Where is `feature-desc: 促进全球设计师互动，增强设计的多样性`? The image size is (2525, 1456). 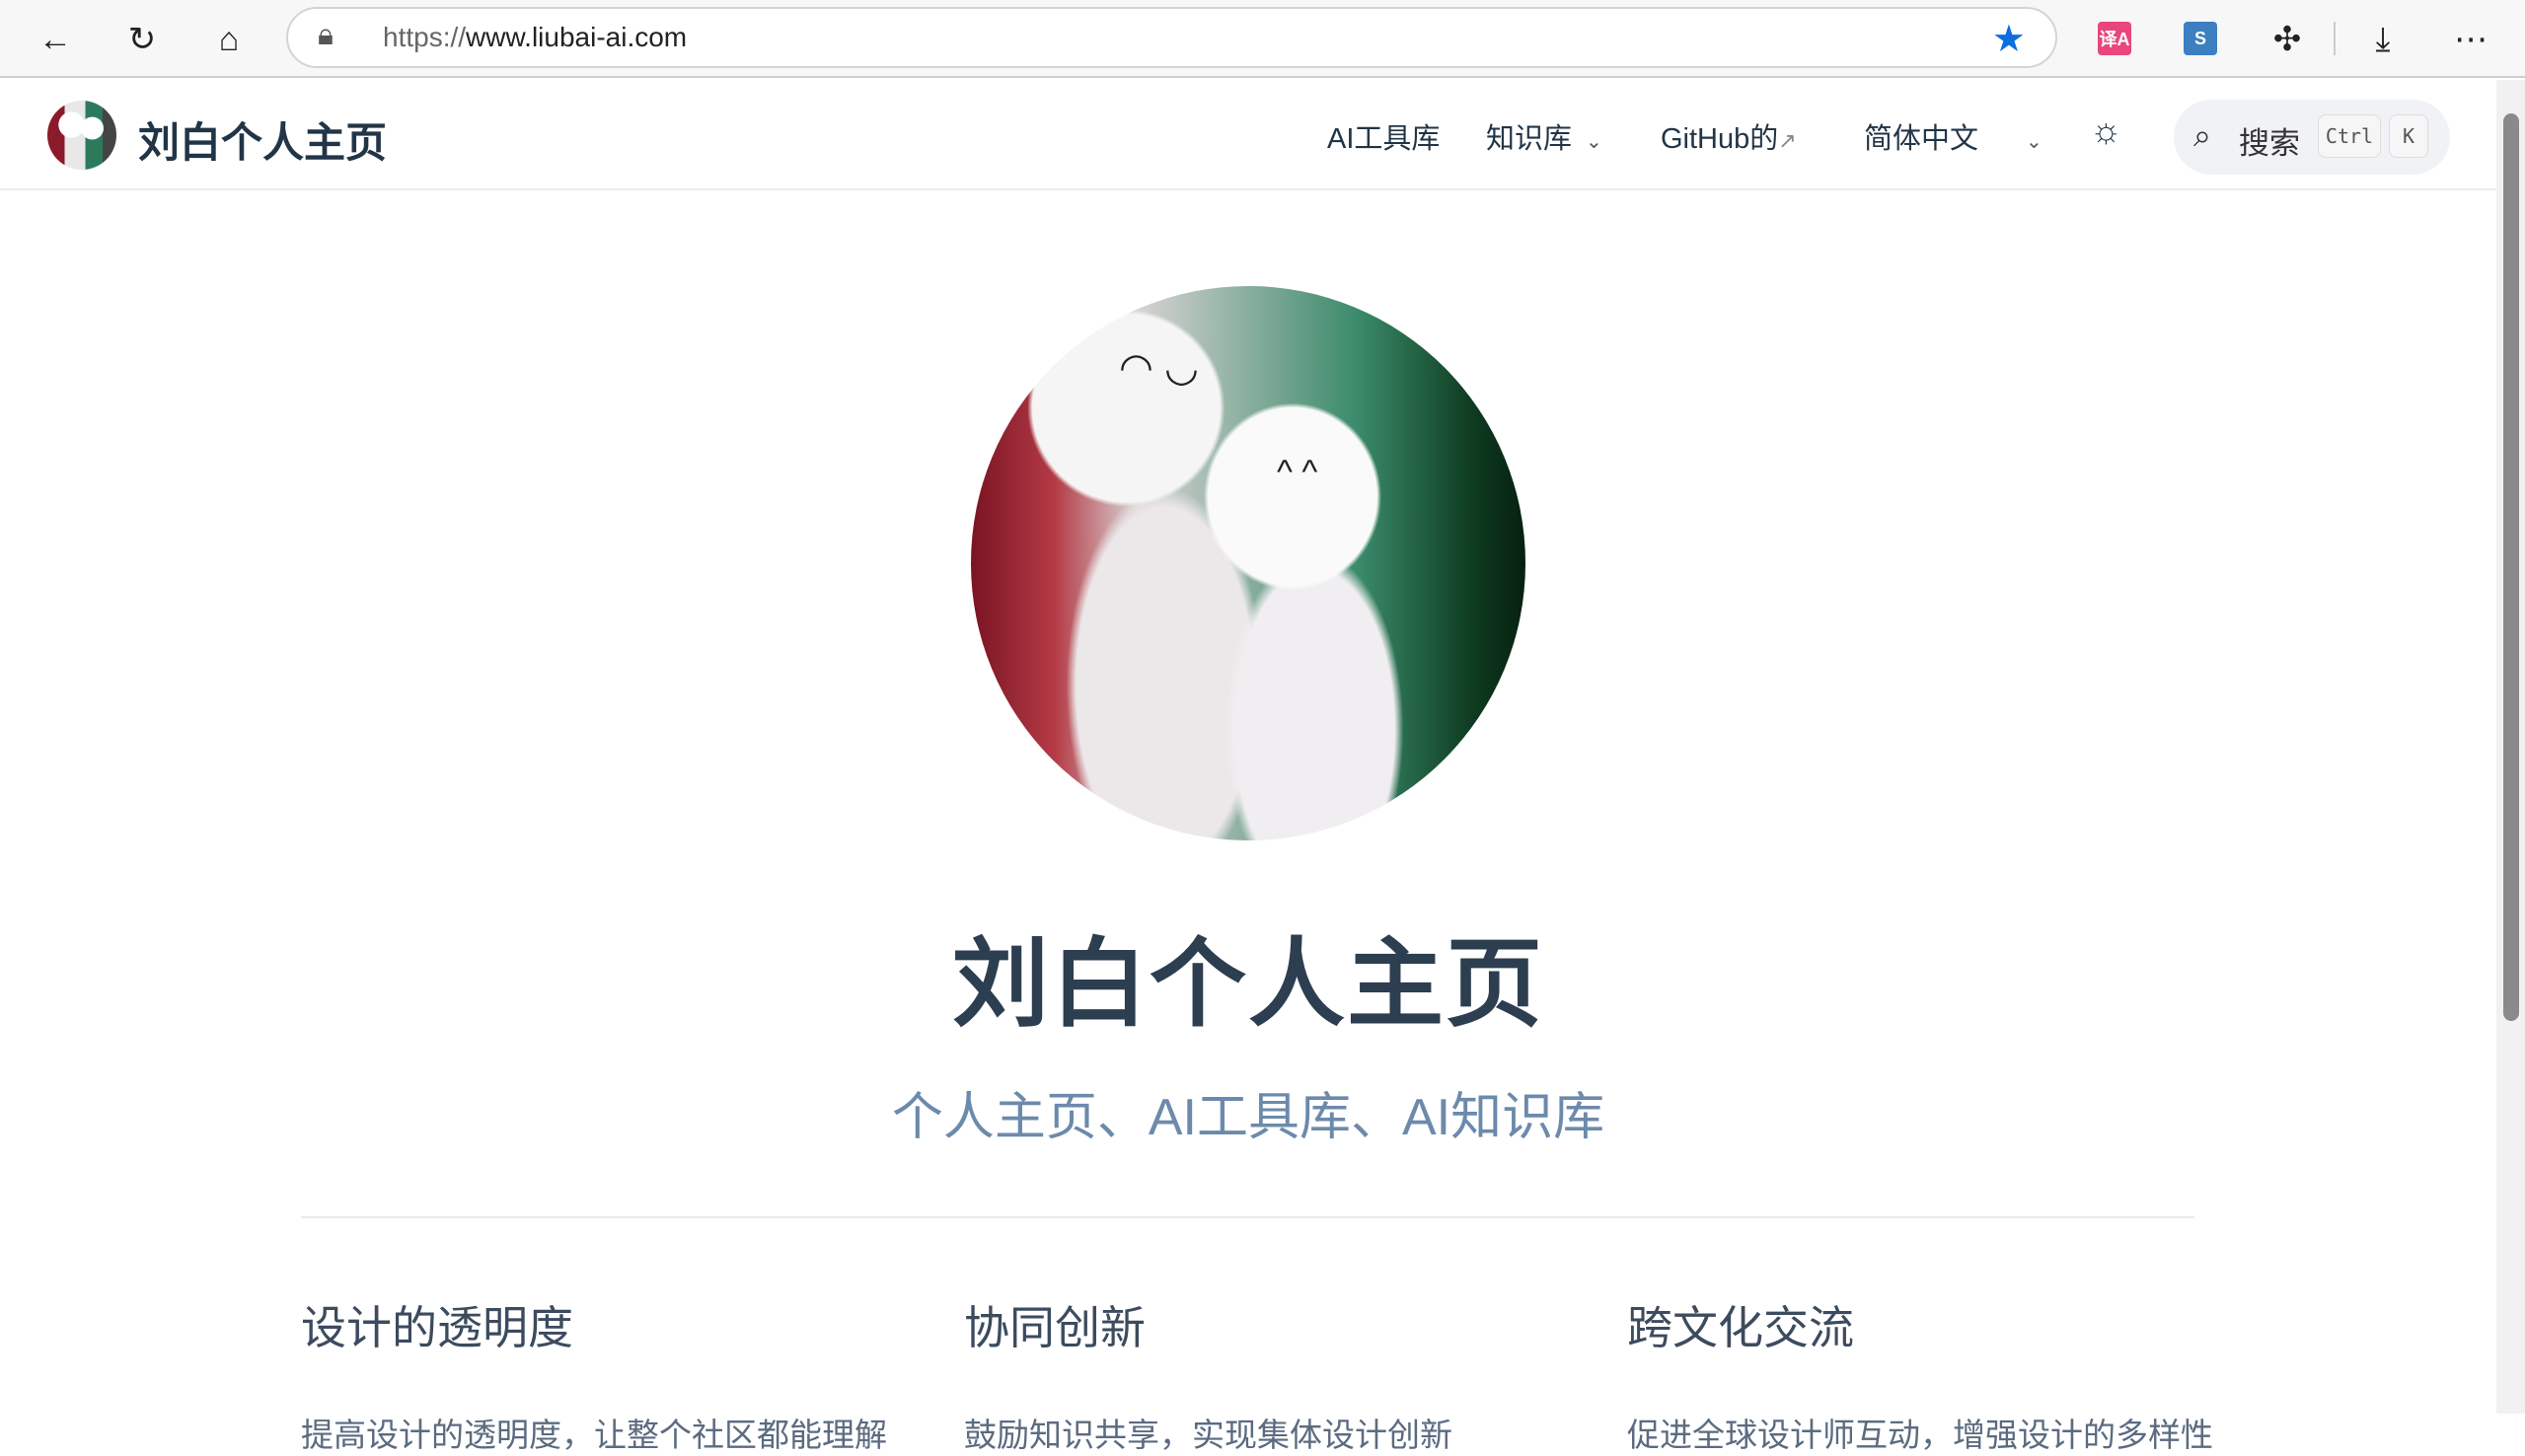 feature-desc: 促进全球设计师互动，增强设计的多样性 is located at coordinates (1920, 1435).